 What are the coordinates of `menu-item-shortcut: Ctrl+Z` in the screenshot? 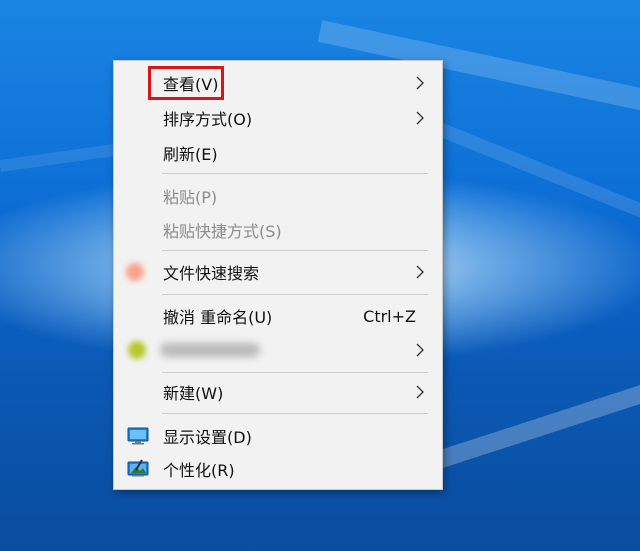 It's located at (389, 316).